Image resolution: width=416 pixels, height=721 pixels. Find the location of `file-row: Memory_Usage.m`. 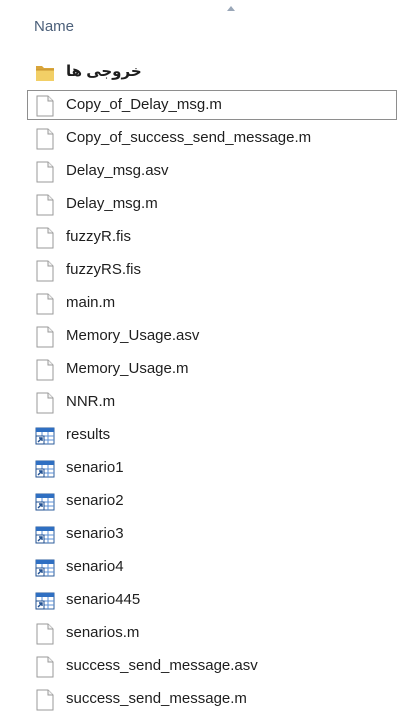

file-row: Memory_Usage.m is located at coordinates (212, 369).